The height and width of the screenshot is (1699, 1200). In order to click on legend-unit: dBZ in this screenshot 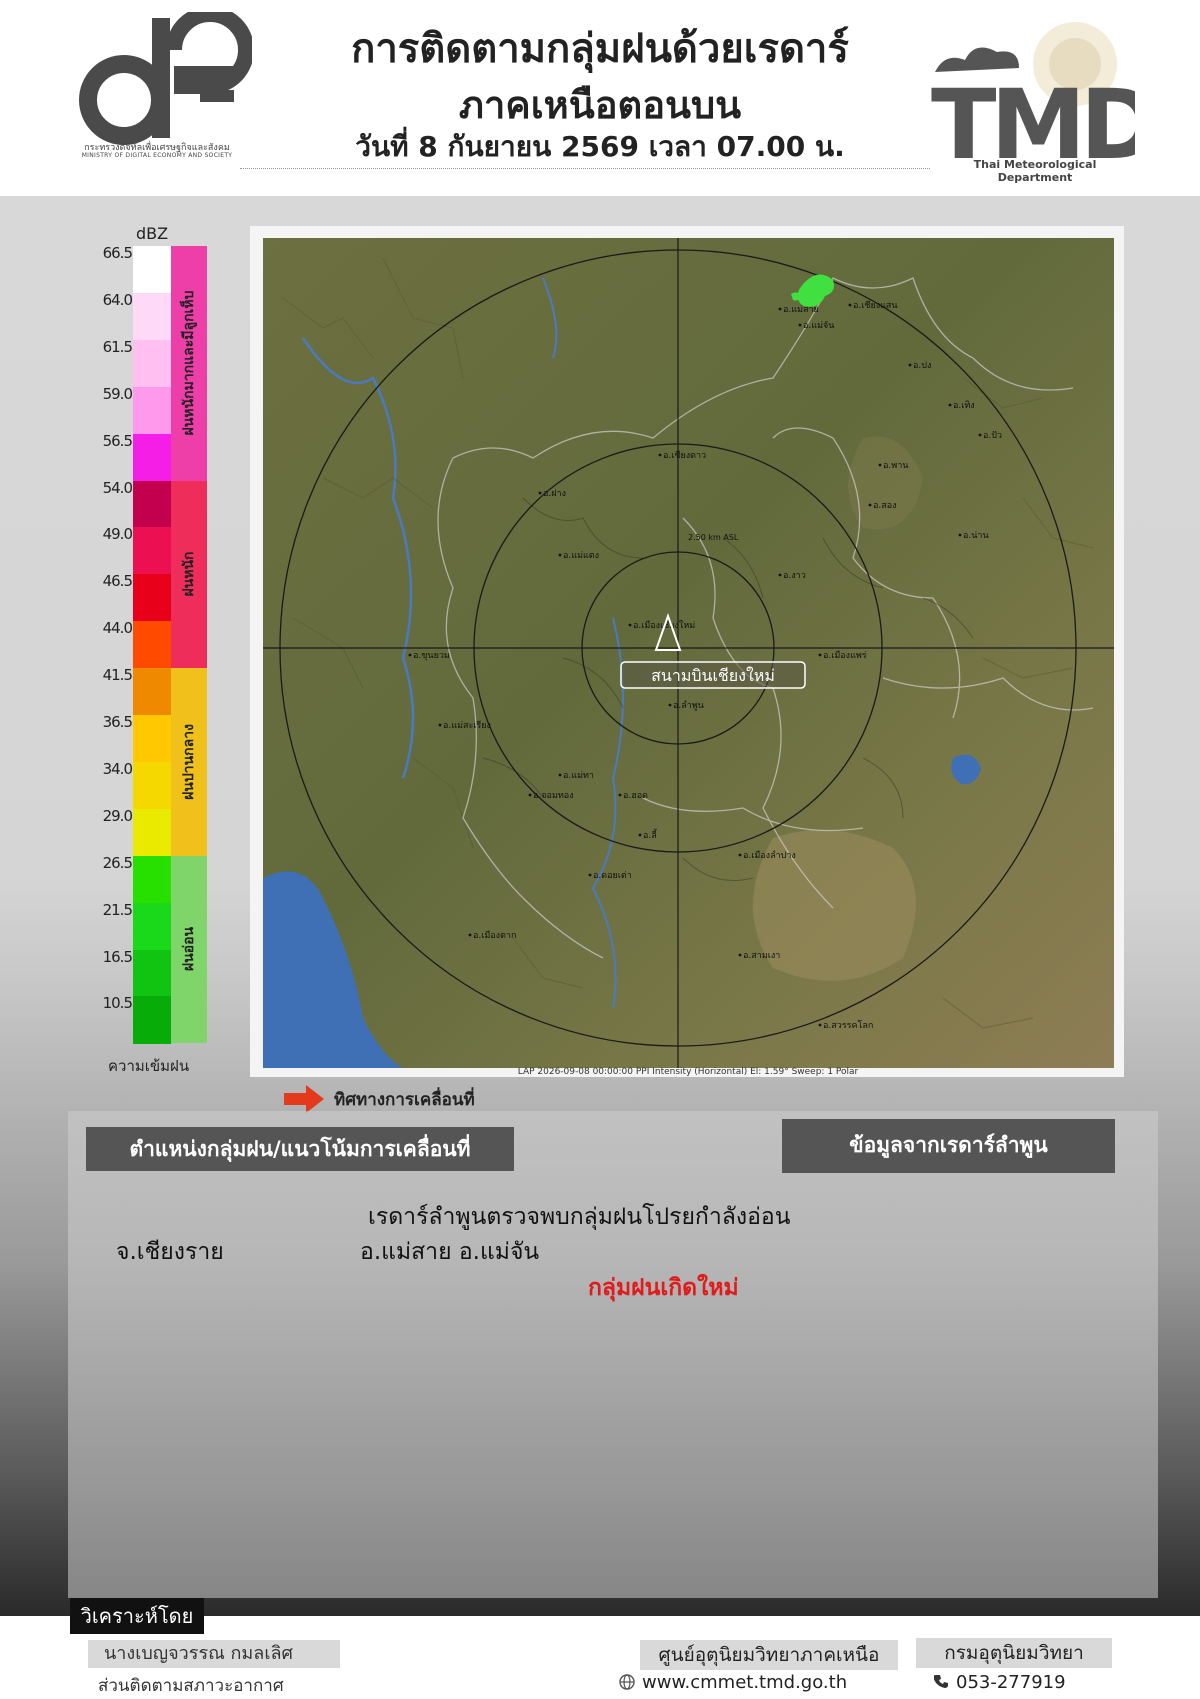, I will do `click(152, 233)`.